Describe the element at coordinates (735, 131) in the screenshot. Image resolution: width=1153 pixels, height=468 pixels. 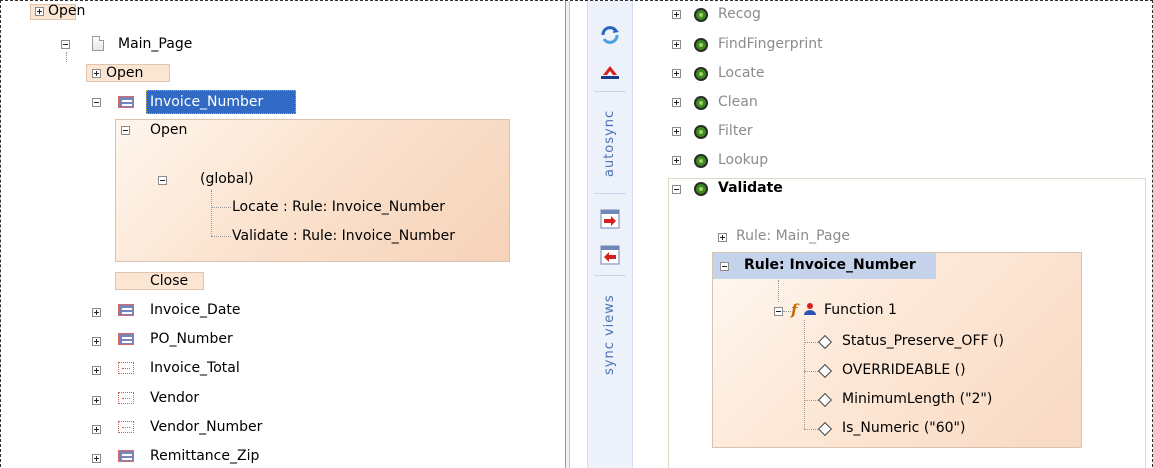
I see `step-filter: Filter` at that location.